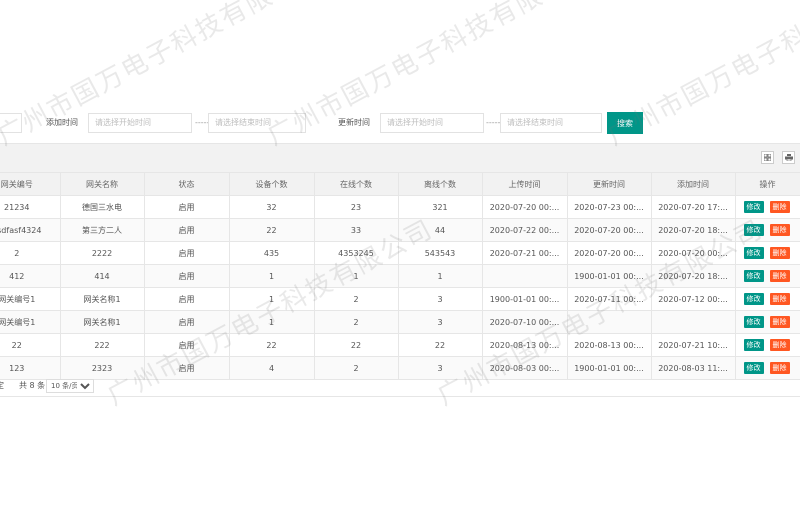  What do you see at coordinates (257, 123) in the screenshot?
I see `add-time-end-input: 请选择结束时间` at bounding box center [257, 123].